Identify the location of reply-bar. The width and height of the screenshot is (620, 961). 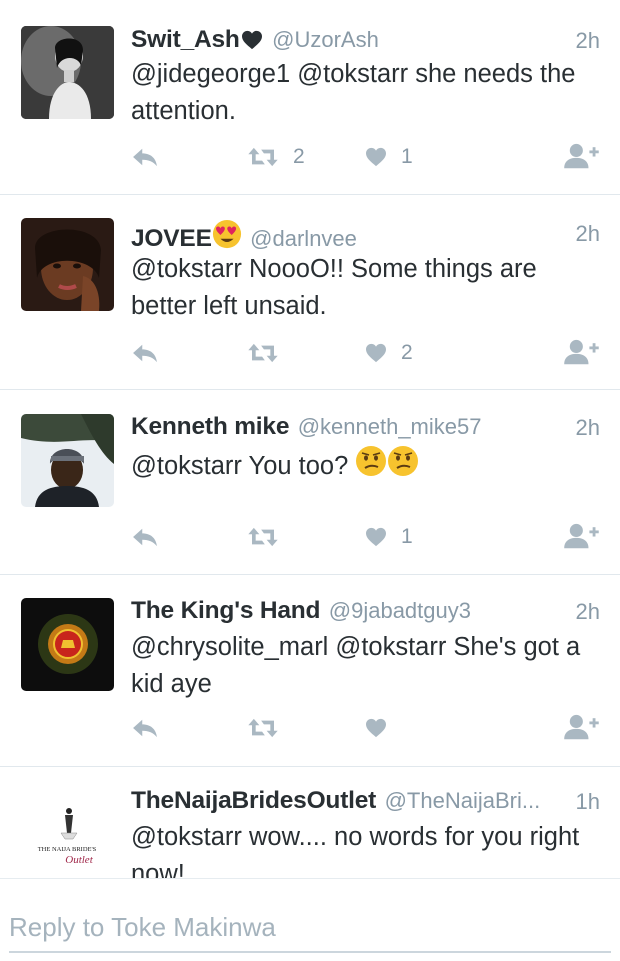
(310, 919).